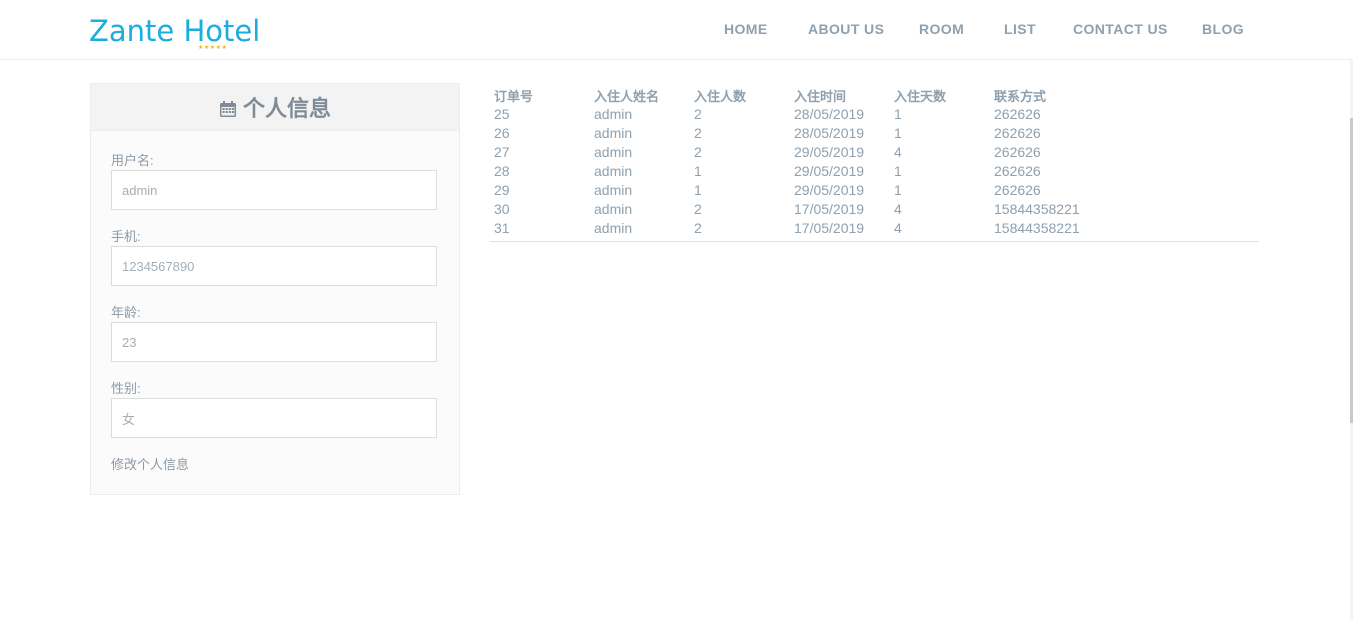 This screenshot has height=620, width=1353. What do you see at coordinates (514, 96) in the screenshot?
I see `column-header-order-id: 订单号` at bounding box center [514, 96].